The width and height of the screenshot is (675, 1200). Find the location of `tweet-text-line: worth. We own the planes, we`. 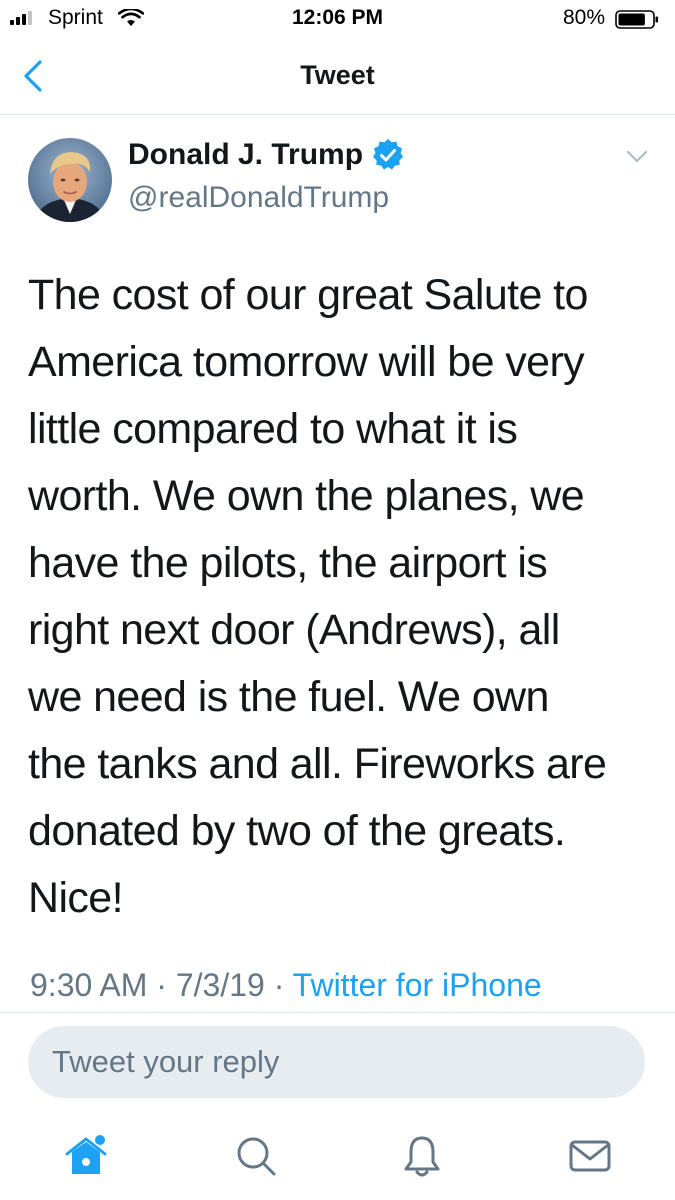

tweet-text-line: worth. We own the planes, we is located at coordinates (306, 496).